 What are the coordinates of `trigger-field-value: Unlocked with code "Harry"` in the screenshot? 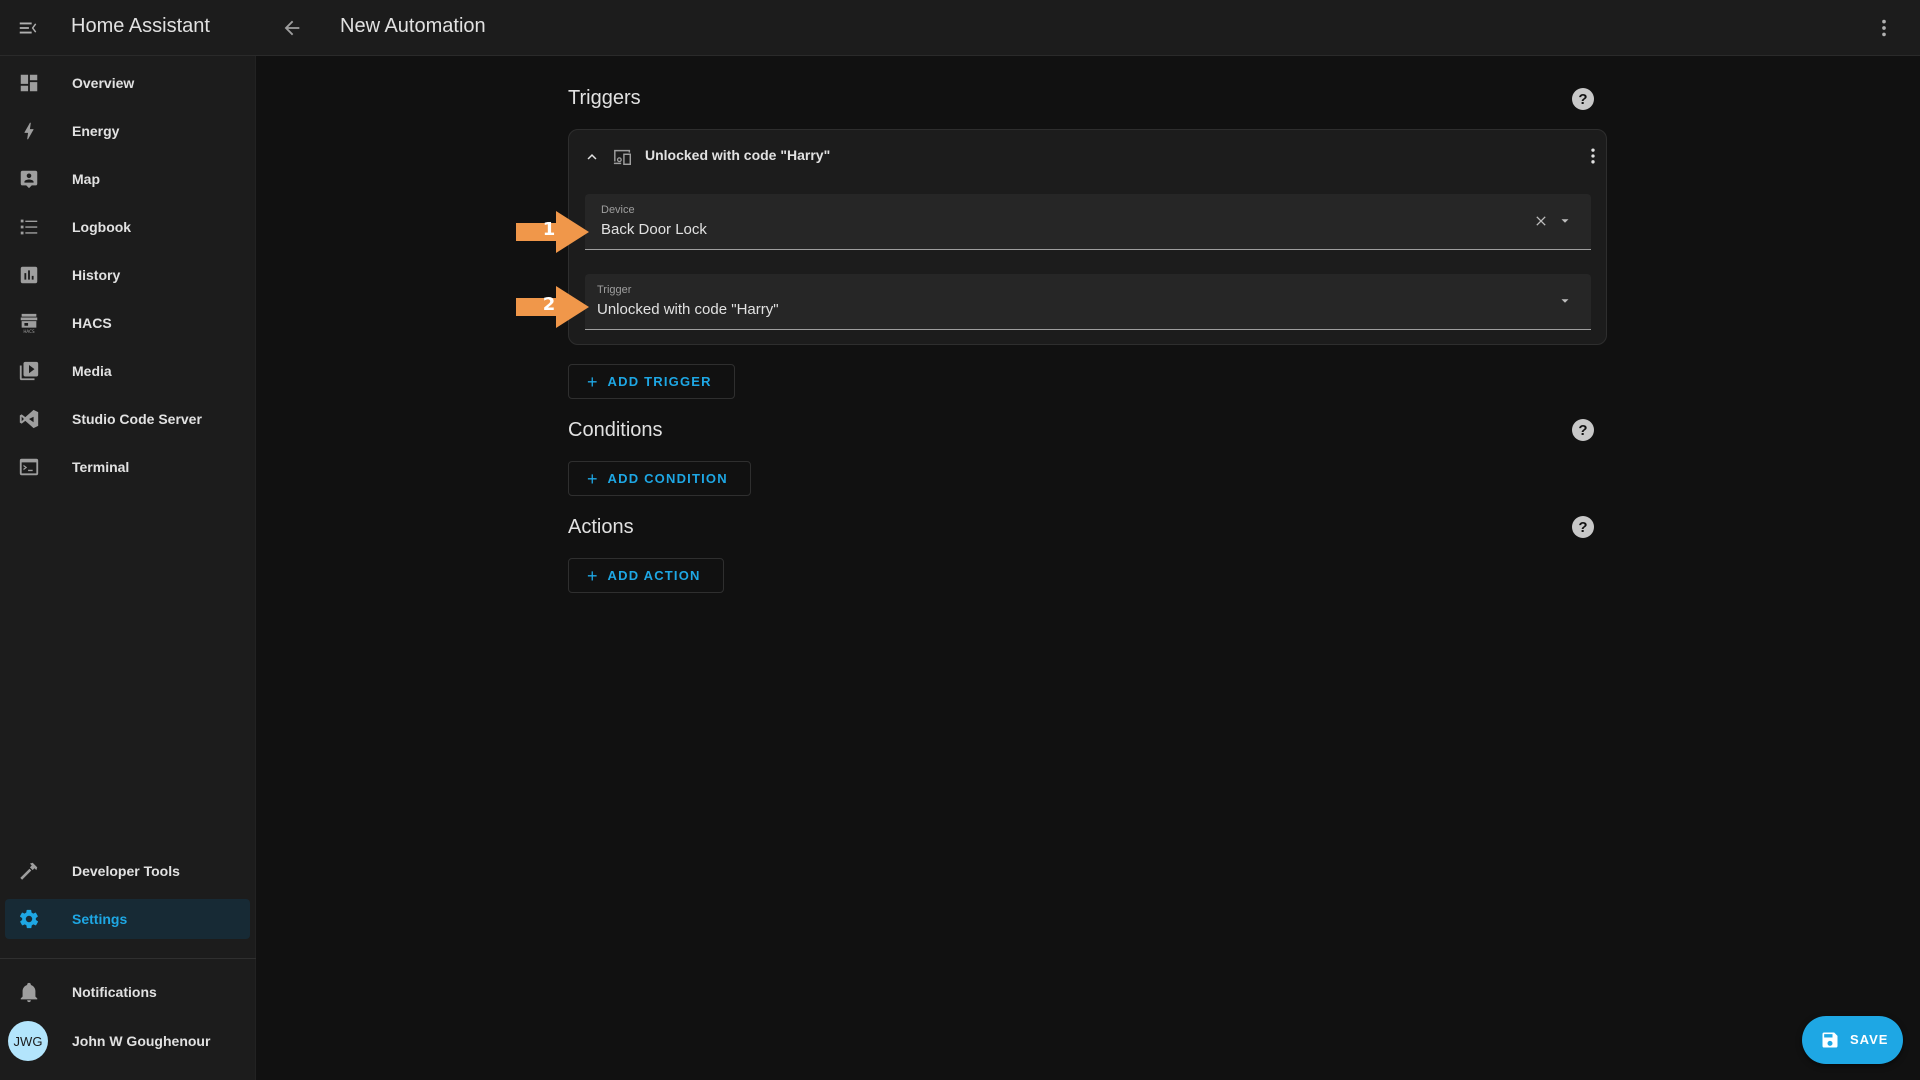 It's located at (688, 309).